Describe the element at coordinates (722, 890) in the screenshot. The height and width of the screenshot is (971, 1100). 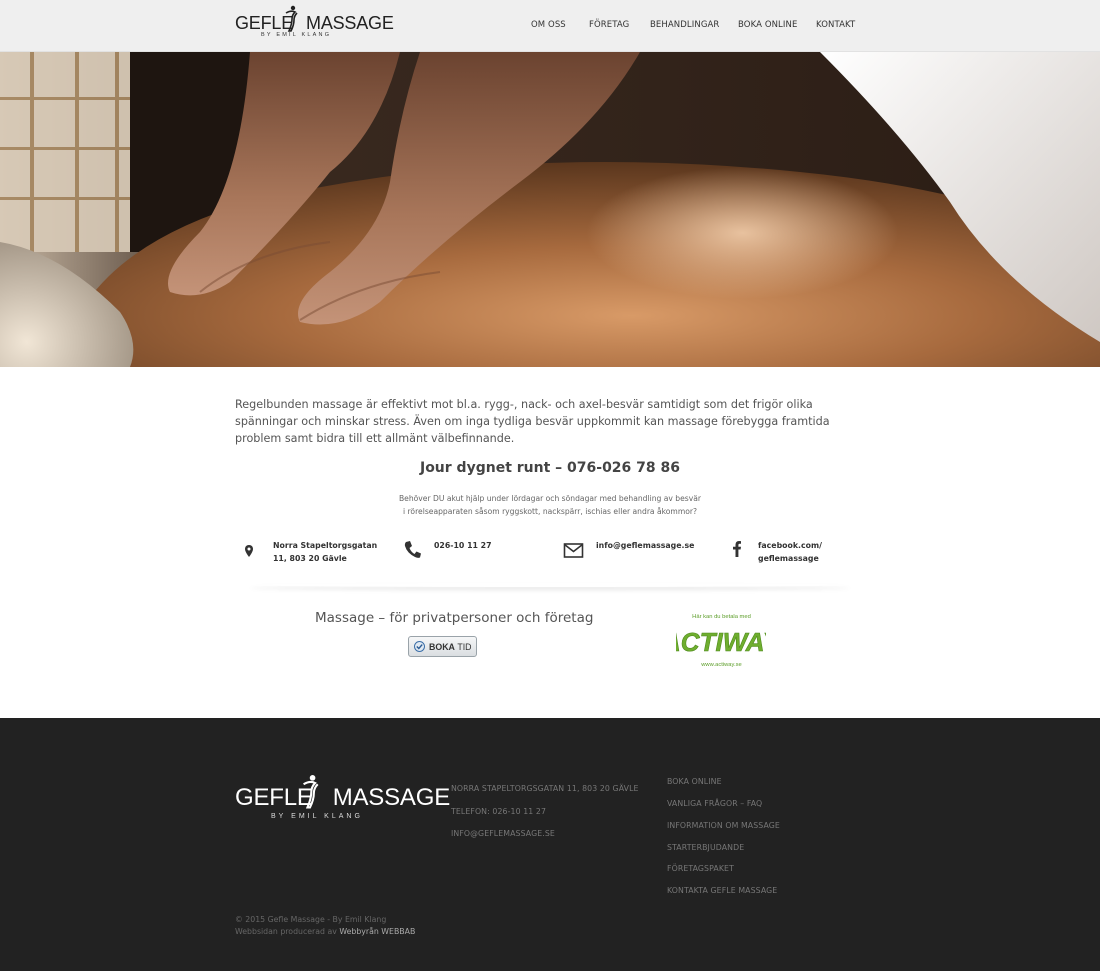
I see `footer-link-kontakta: KONTAKTA GEFLE MASSAGE` at that location.